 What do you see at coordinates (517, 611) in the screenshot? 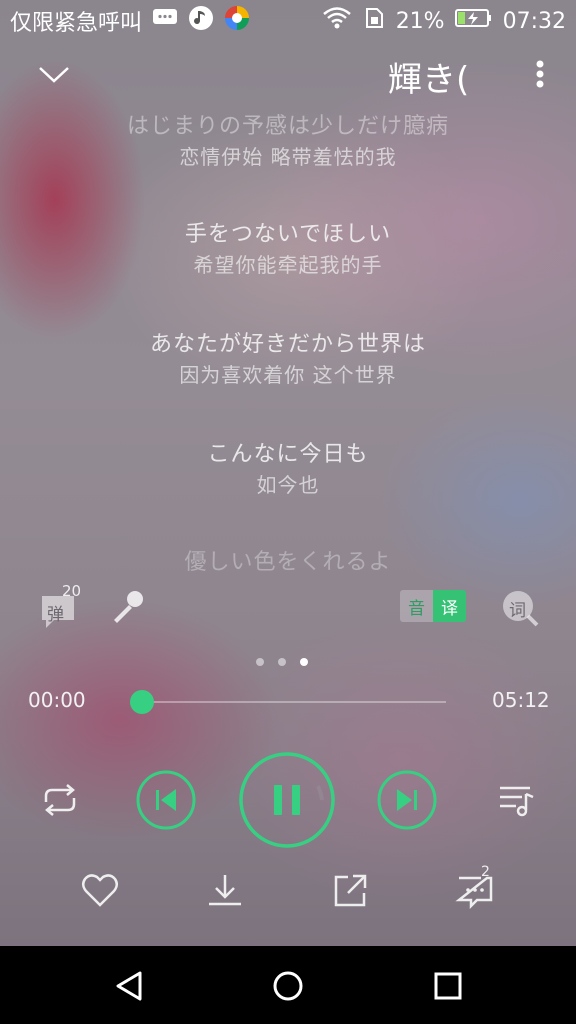
I see `lyric-search-label: 词` at bounding box center [517, 611].